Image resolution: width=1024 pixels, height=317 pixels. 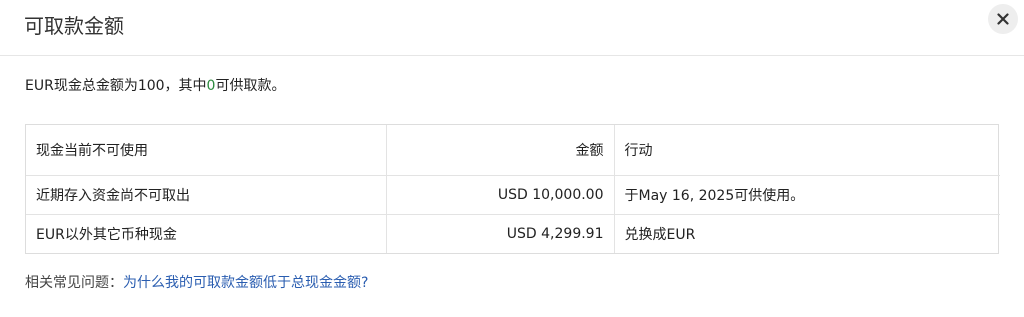 I want to click on faq-link: 为什么我的可取款金额低于总现金金额?, so click(x=245, y=283).